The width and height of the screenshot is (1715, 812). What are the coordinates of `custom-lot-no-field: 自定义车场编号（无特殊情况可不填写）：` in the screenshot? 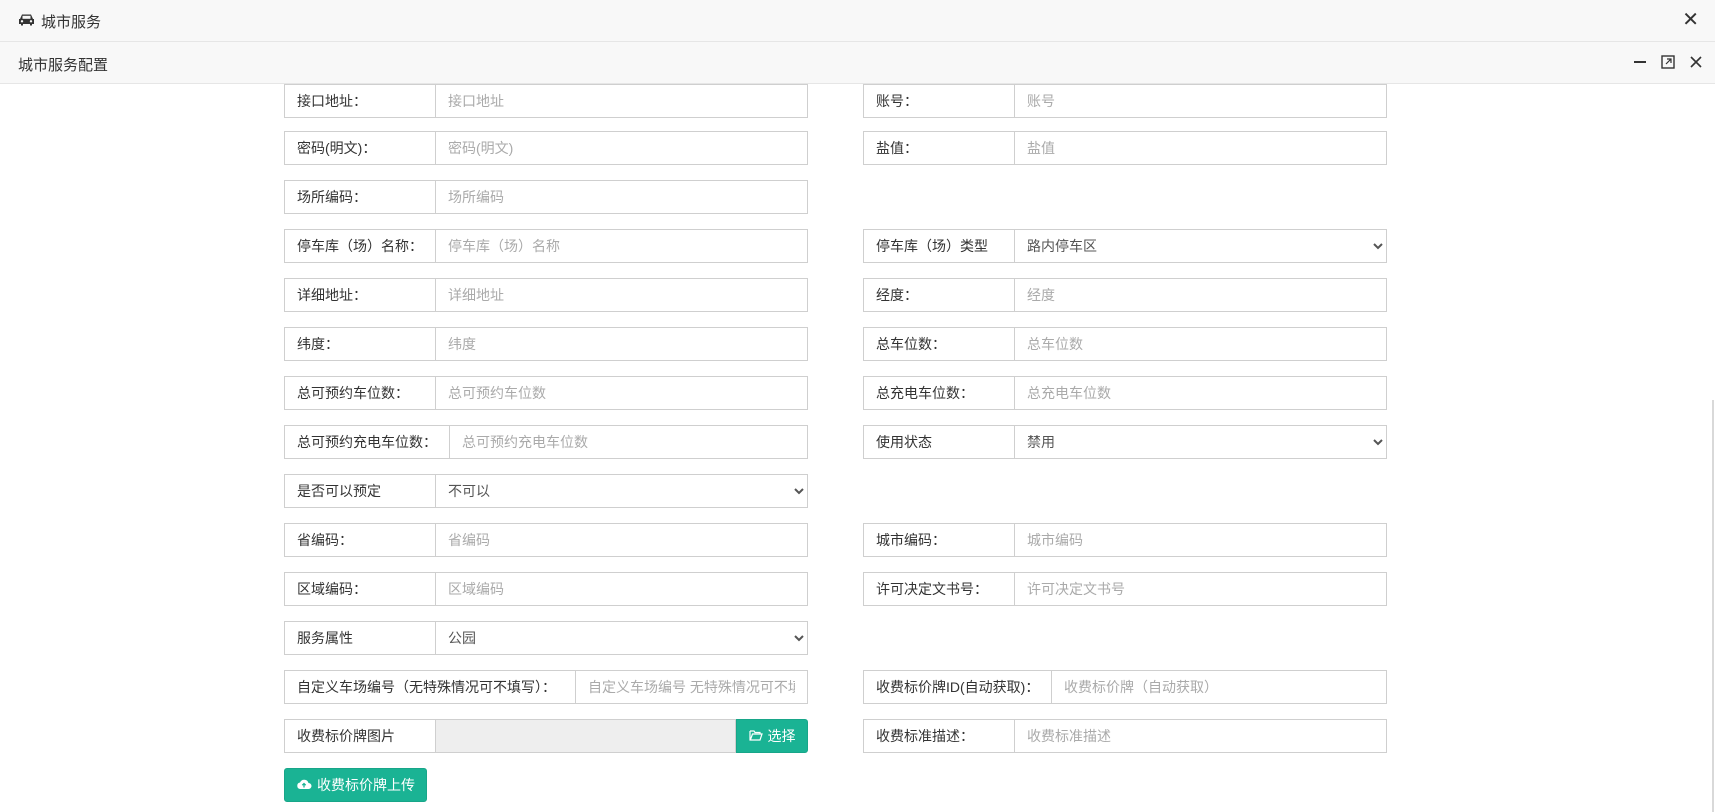 It's located at (546, 687).